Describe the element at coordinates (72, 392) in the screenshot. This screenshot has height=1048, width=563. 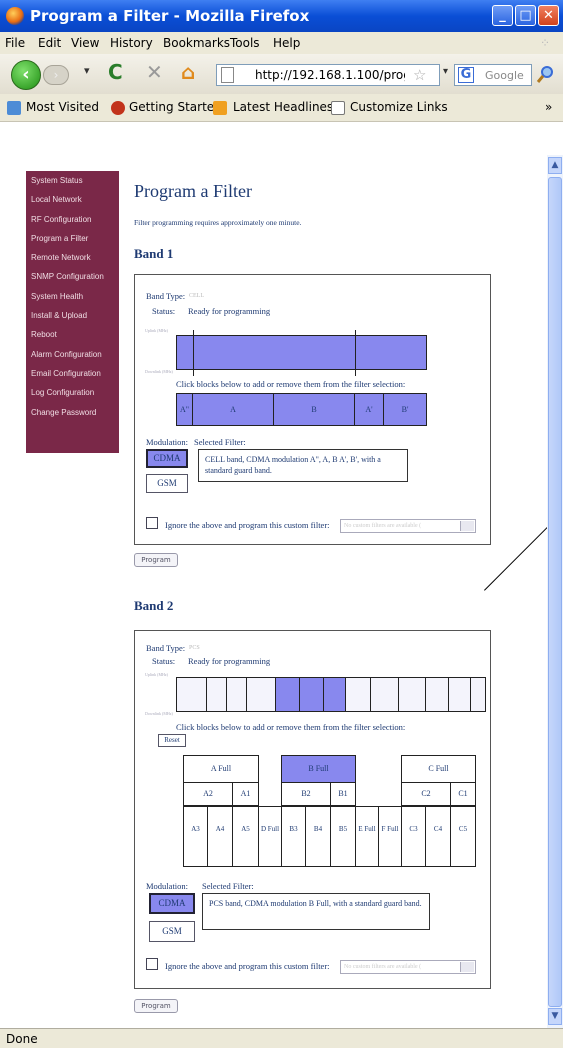
I see `sidebar-item-log-configuration: Log Configuration` at that location.